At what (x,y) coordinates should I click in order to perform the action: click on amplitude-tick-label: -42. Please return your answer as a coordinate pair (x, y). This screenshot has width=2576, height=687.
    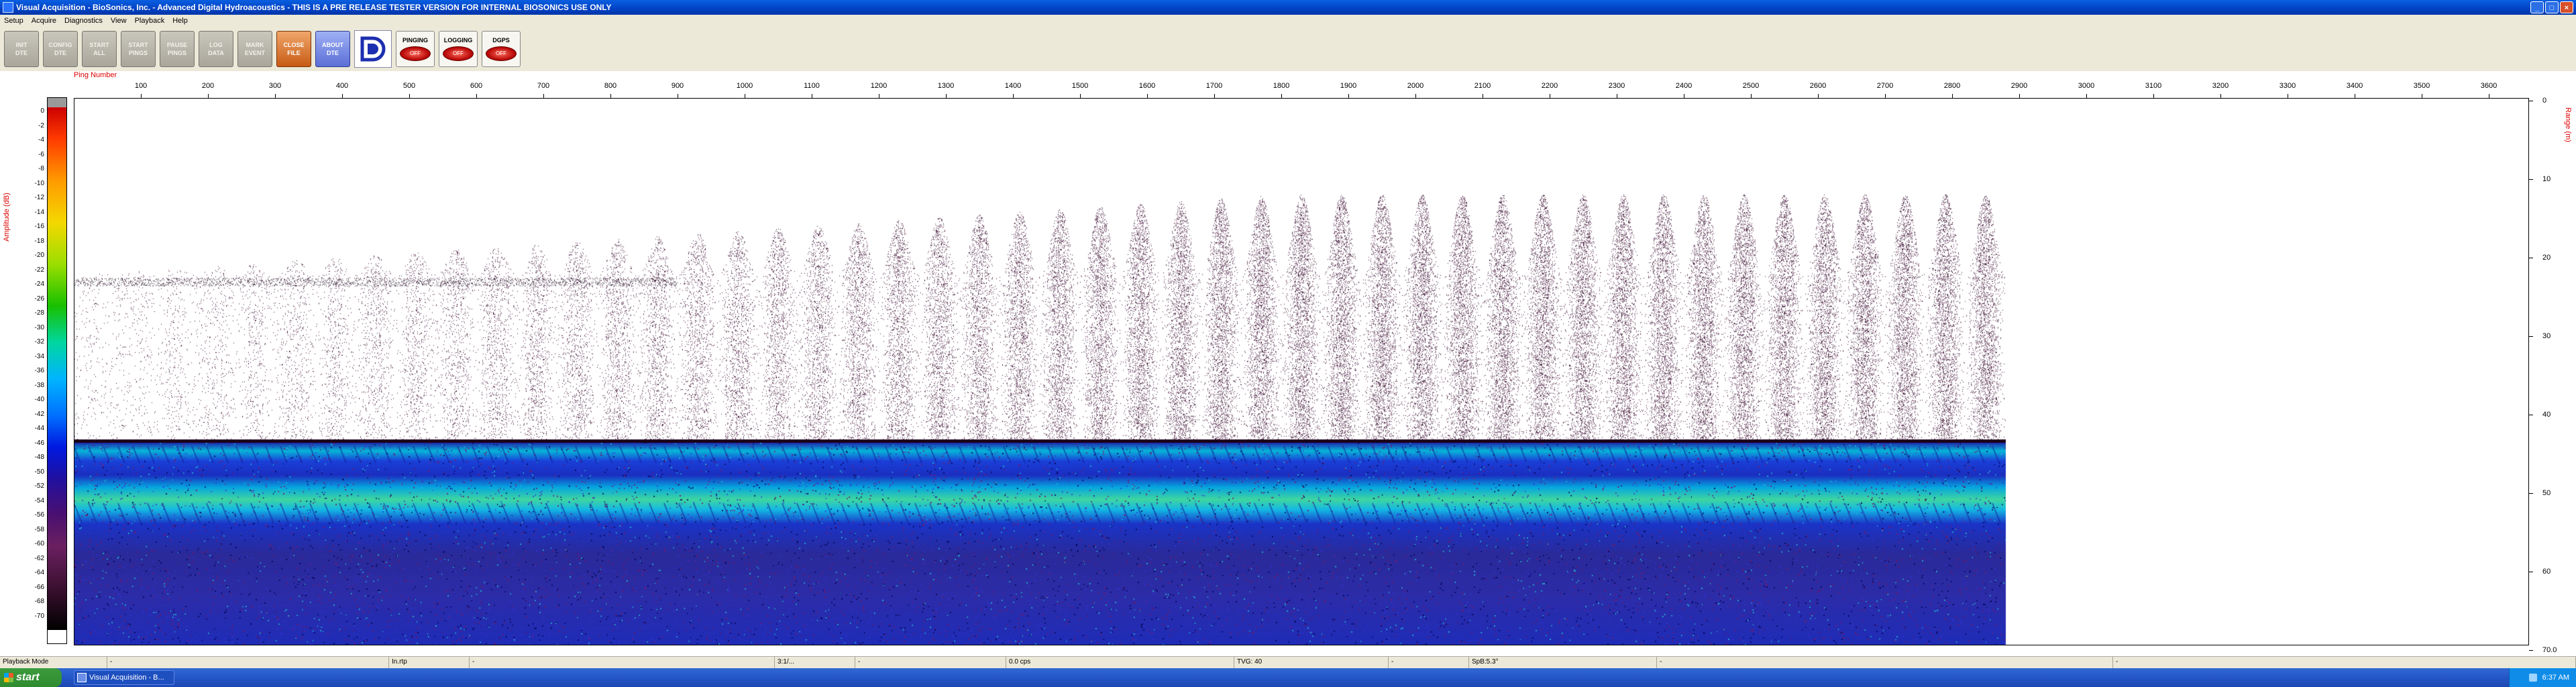
    Looking at the image, I should click on (39, 414).